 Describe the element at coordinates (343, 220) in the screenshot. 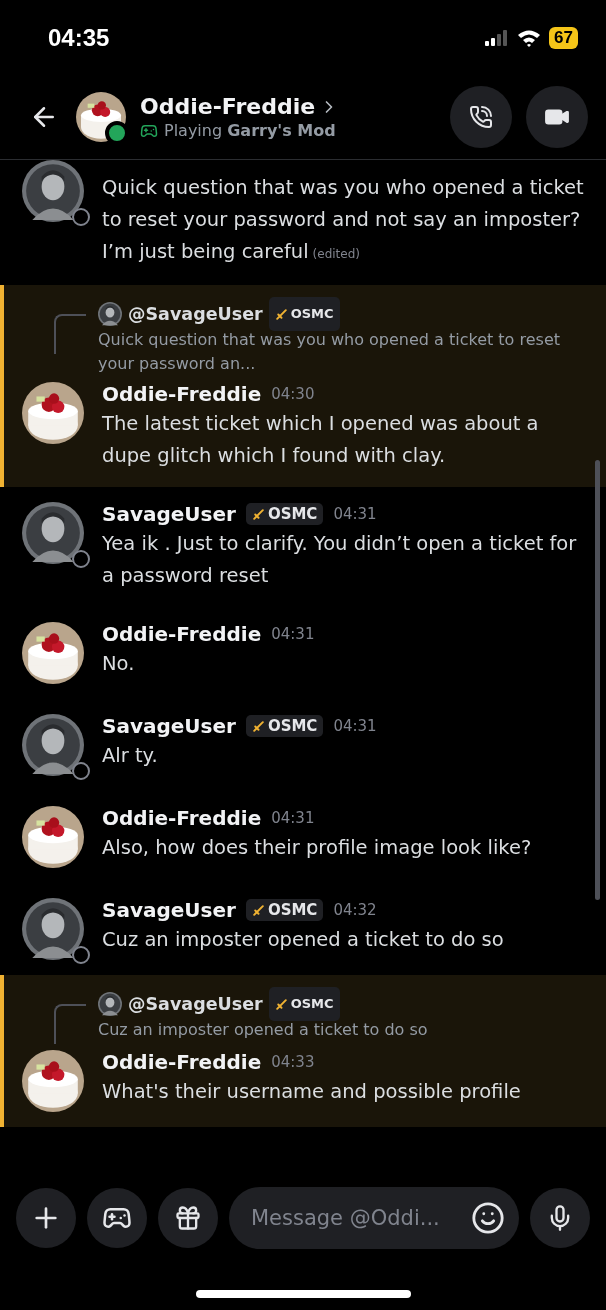

I see `message-text: Quick question that was you who opened a ticket to reset your password and not say an imposter? I’m just being careful (edited)` at that location.